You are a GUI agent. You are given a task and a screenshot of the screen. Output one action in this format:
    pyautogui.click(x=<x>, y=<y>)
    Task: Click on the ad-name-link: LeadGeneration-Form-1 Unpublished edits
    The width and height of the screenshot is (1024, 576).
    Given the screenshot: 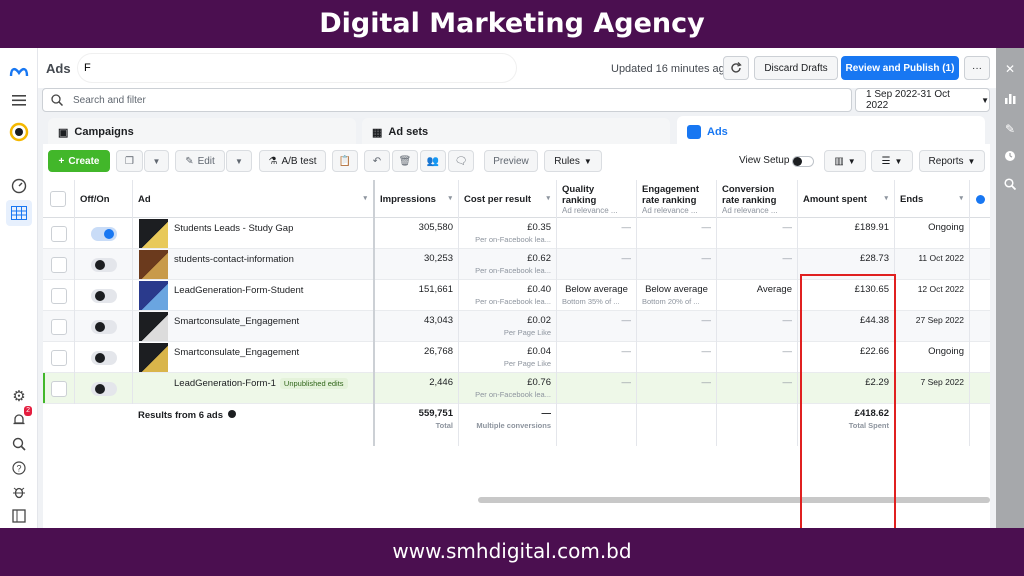 What is the action you would take?
    pyautogui.click(x=261, y=383)
    